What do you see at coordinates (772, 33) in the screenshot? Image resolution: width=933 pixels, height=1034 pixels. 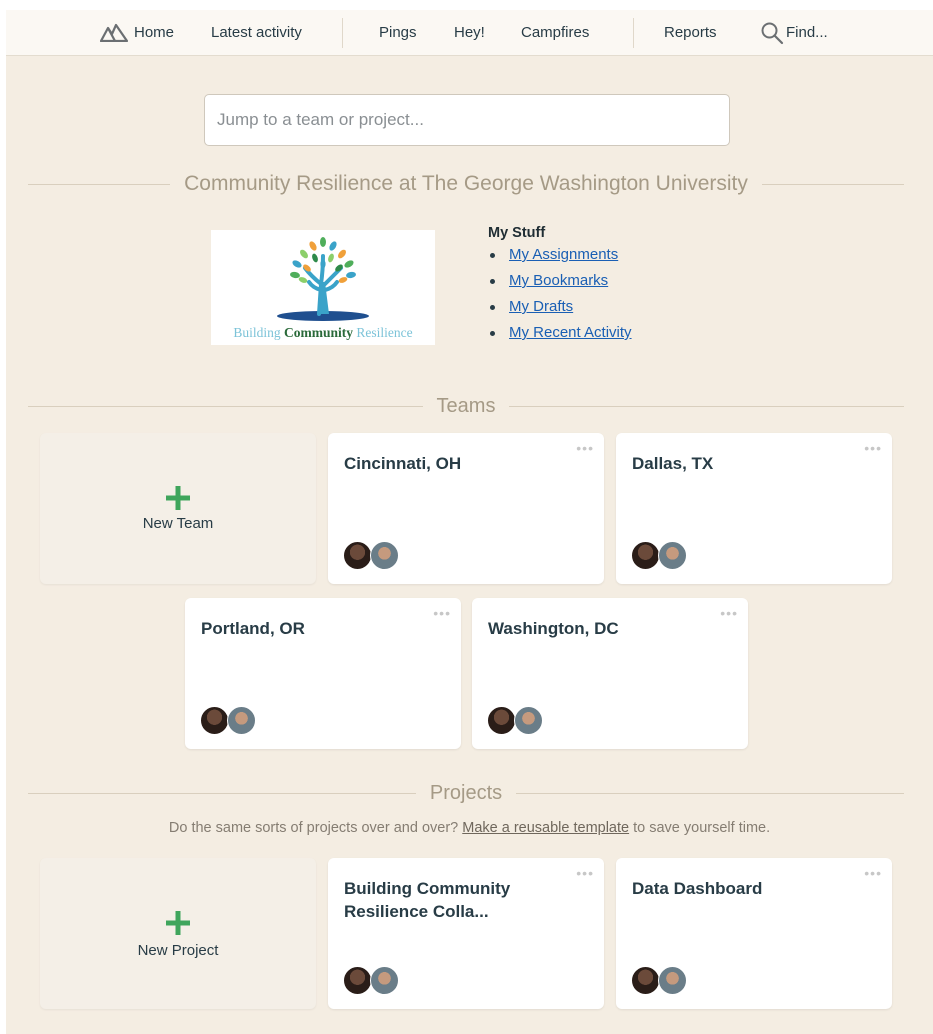 I see `search-icon` at bounding box center [772, 33].